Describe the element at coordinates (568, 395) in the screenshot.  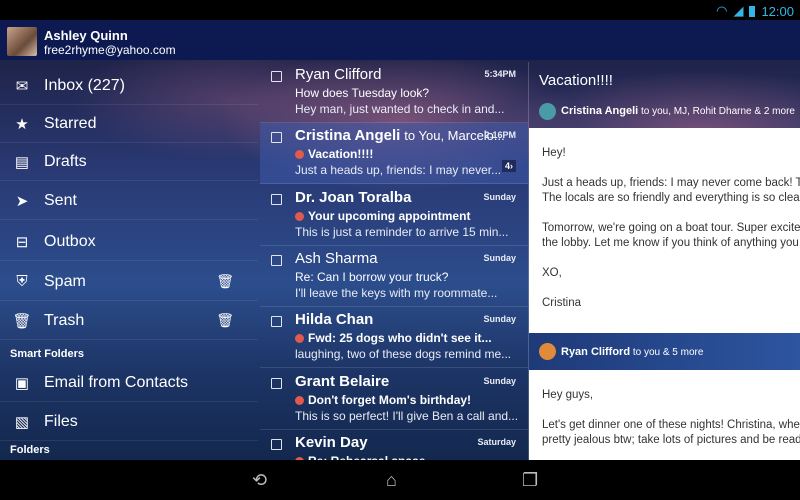
I see `message-paragraph: Hey guys,` at that location.